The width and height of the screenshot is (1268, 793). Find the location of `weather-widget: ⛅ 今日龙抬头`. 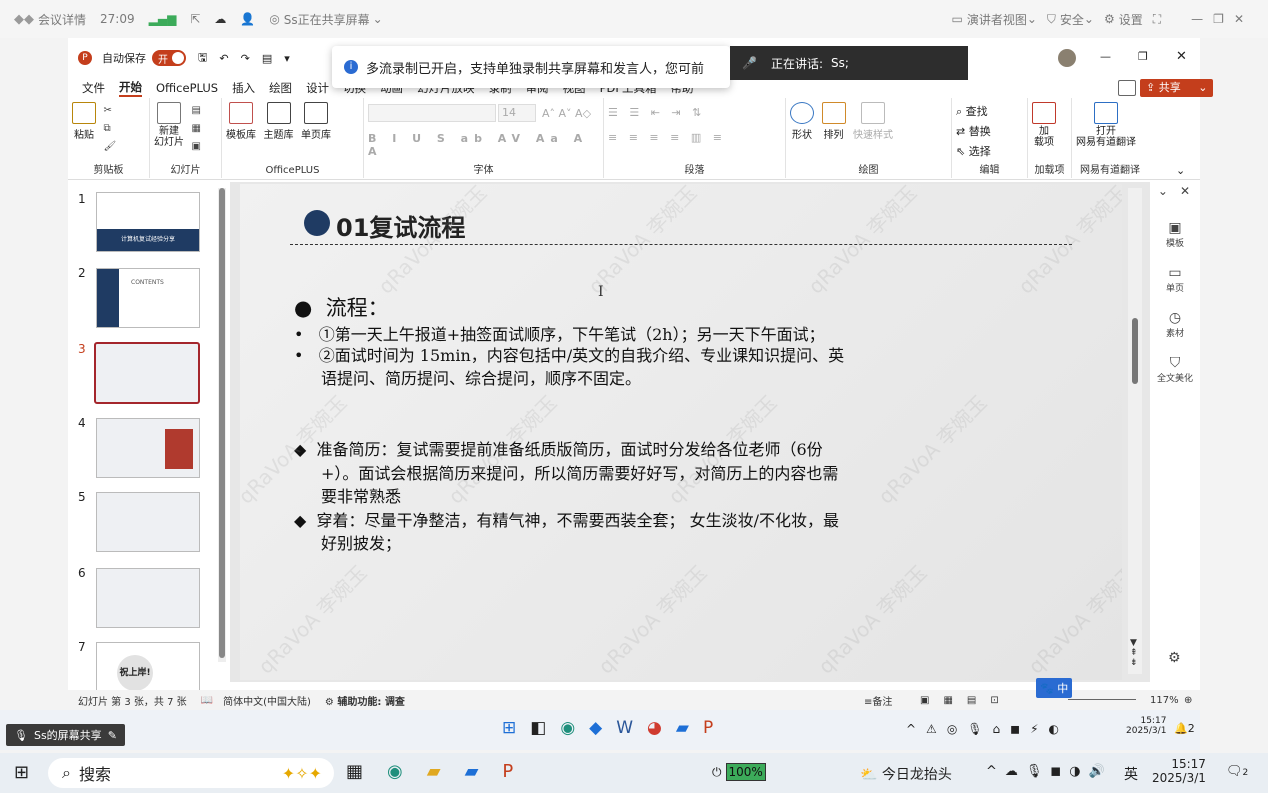

weather-widget: ⛅ 今日龙抬头 is located at coordinates (906, 774).